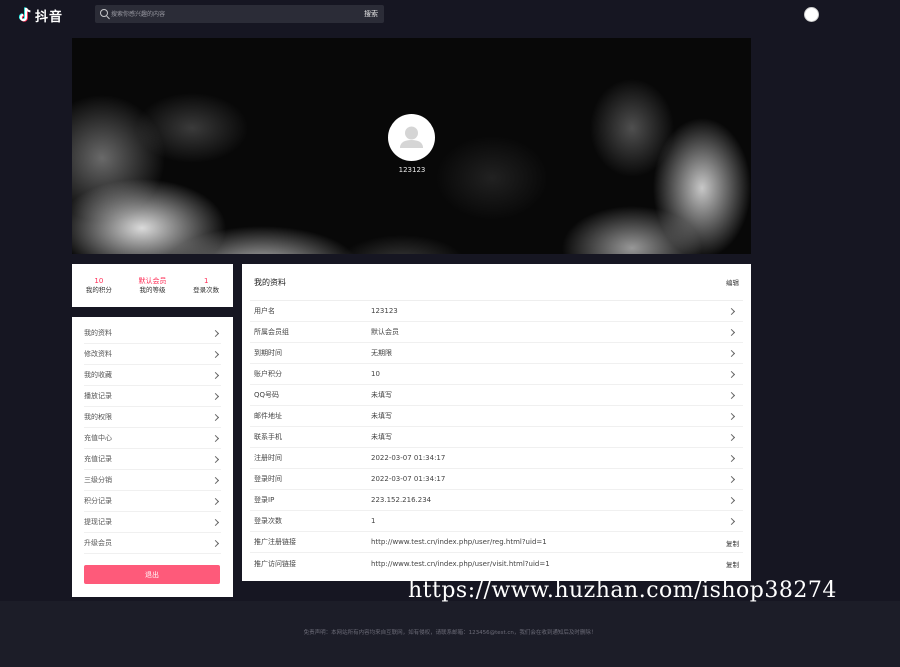  What do you see at coordinates (152, 354) in the screenshot?
I see `menu-item-edit-profile: 修改资料` at bounding box center [152, 354].